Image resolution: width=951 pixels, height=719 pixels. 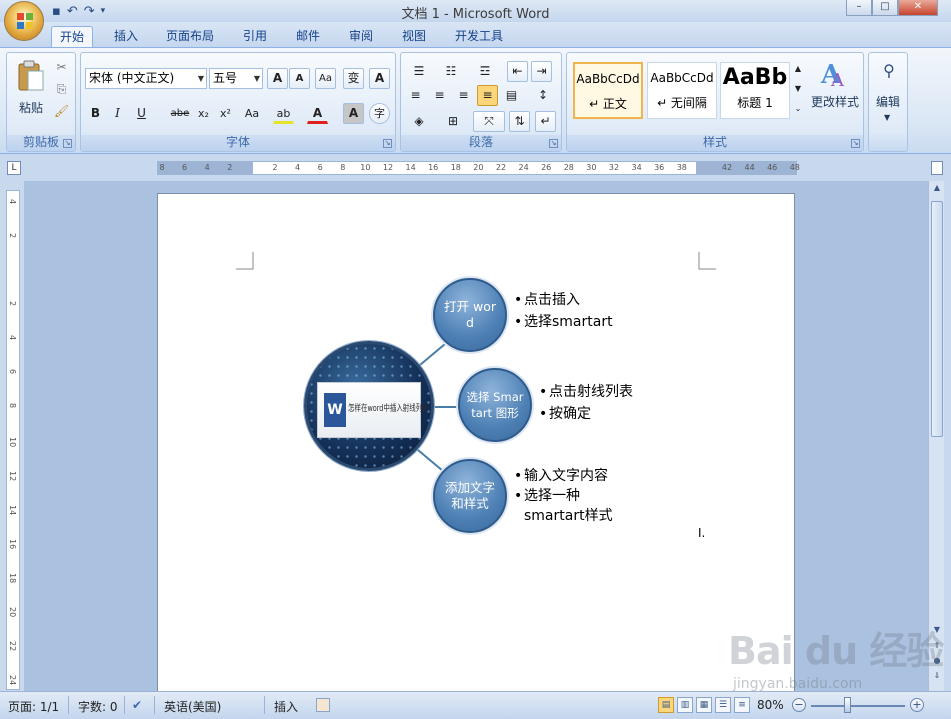 What do you see at coordinates (755, 90) in the screenshot?
I see `style-heading-1: AaBb 标题 1` at bounding box center [755, 90].